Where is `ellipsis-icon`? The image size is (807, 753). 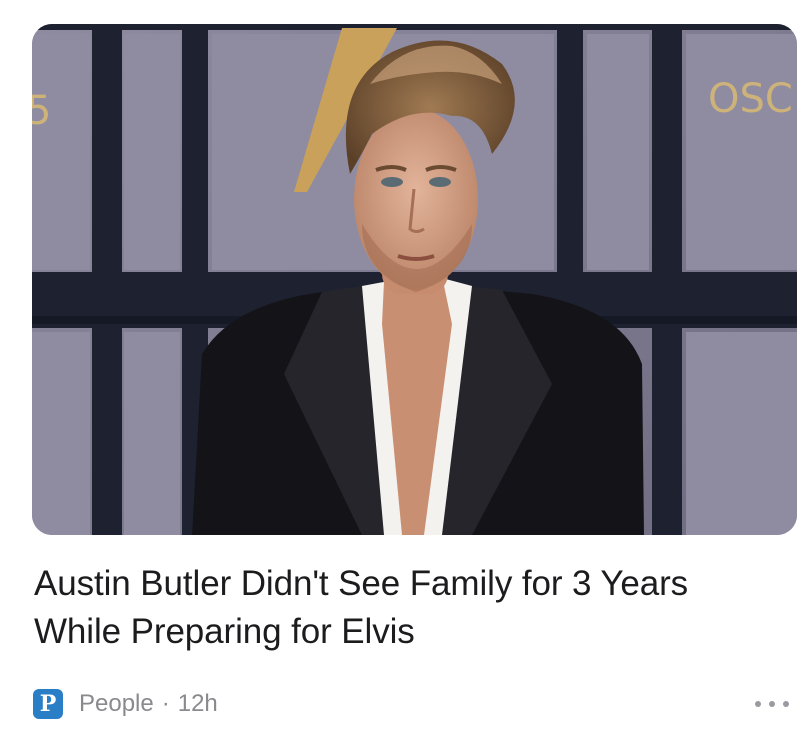 ellipsis-icon is located at coordinates (758, 704).